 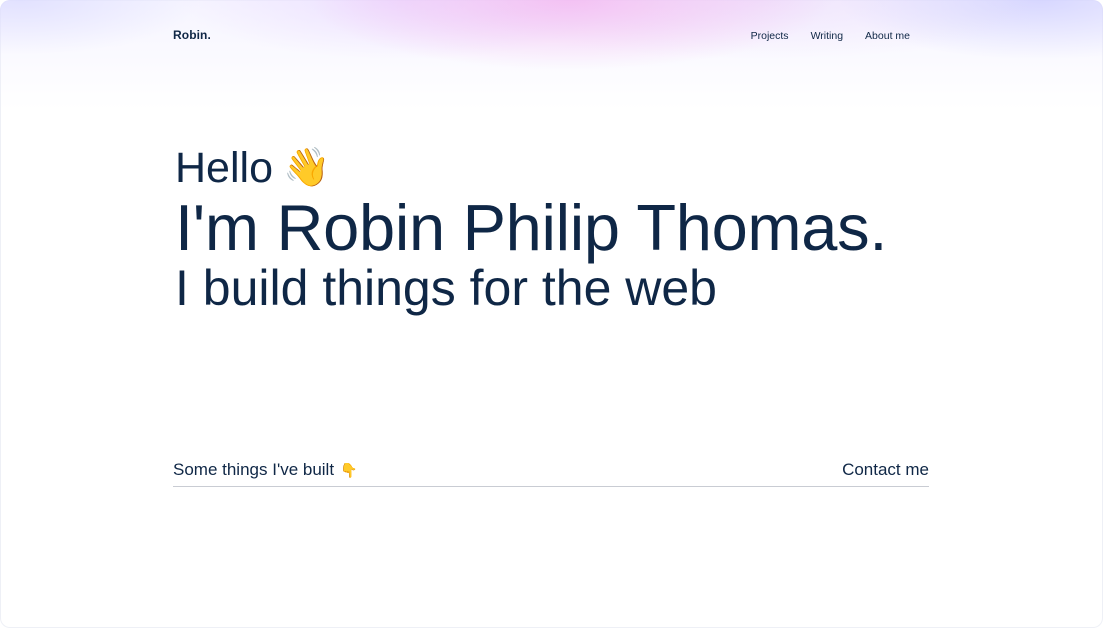 I want to click on pointing-down-icon: 👇, so click(x=349, y=469).